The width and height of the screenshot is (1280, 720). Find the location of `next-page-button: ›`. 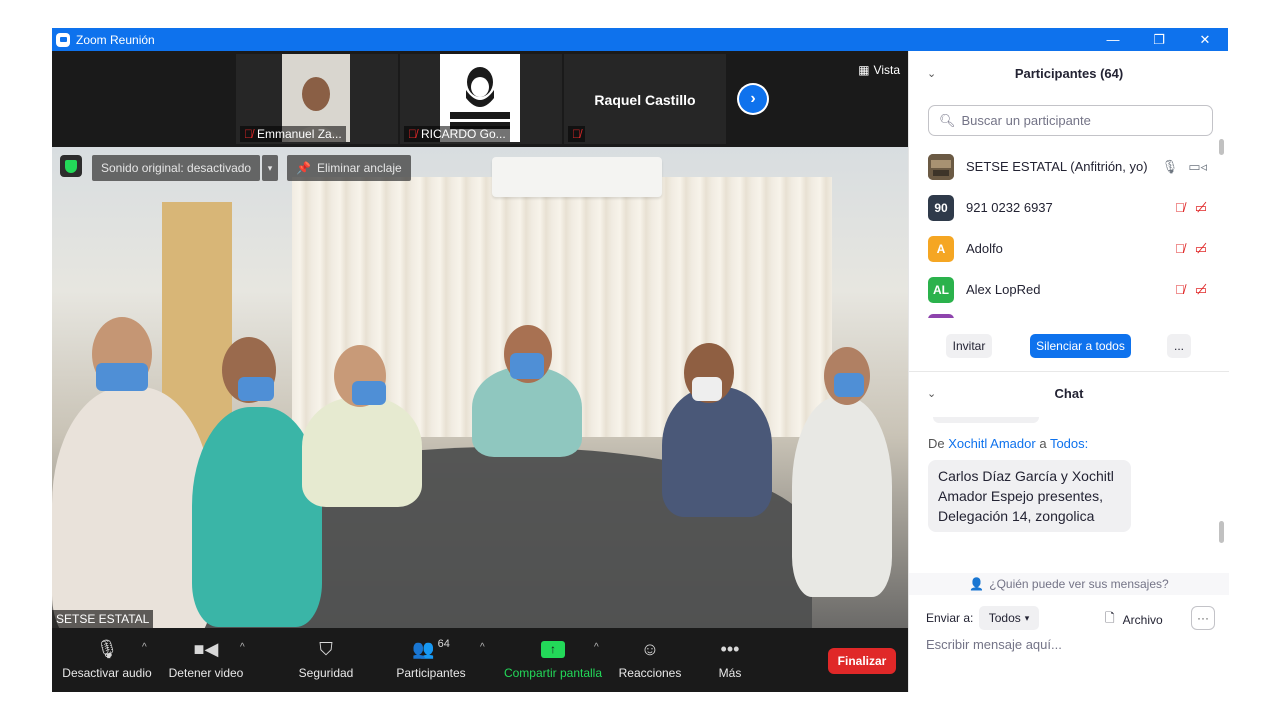

next-page-button: › is located at coordinates (753, 99).